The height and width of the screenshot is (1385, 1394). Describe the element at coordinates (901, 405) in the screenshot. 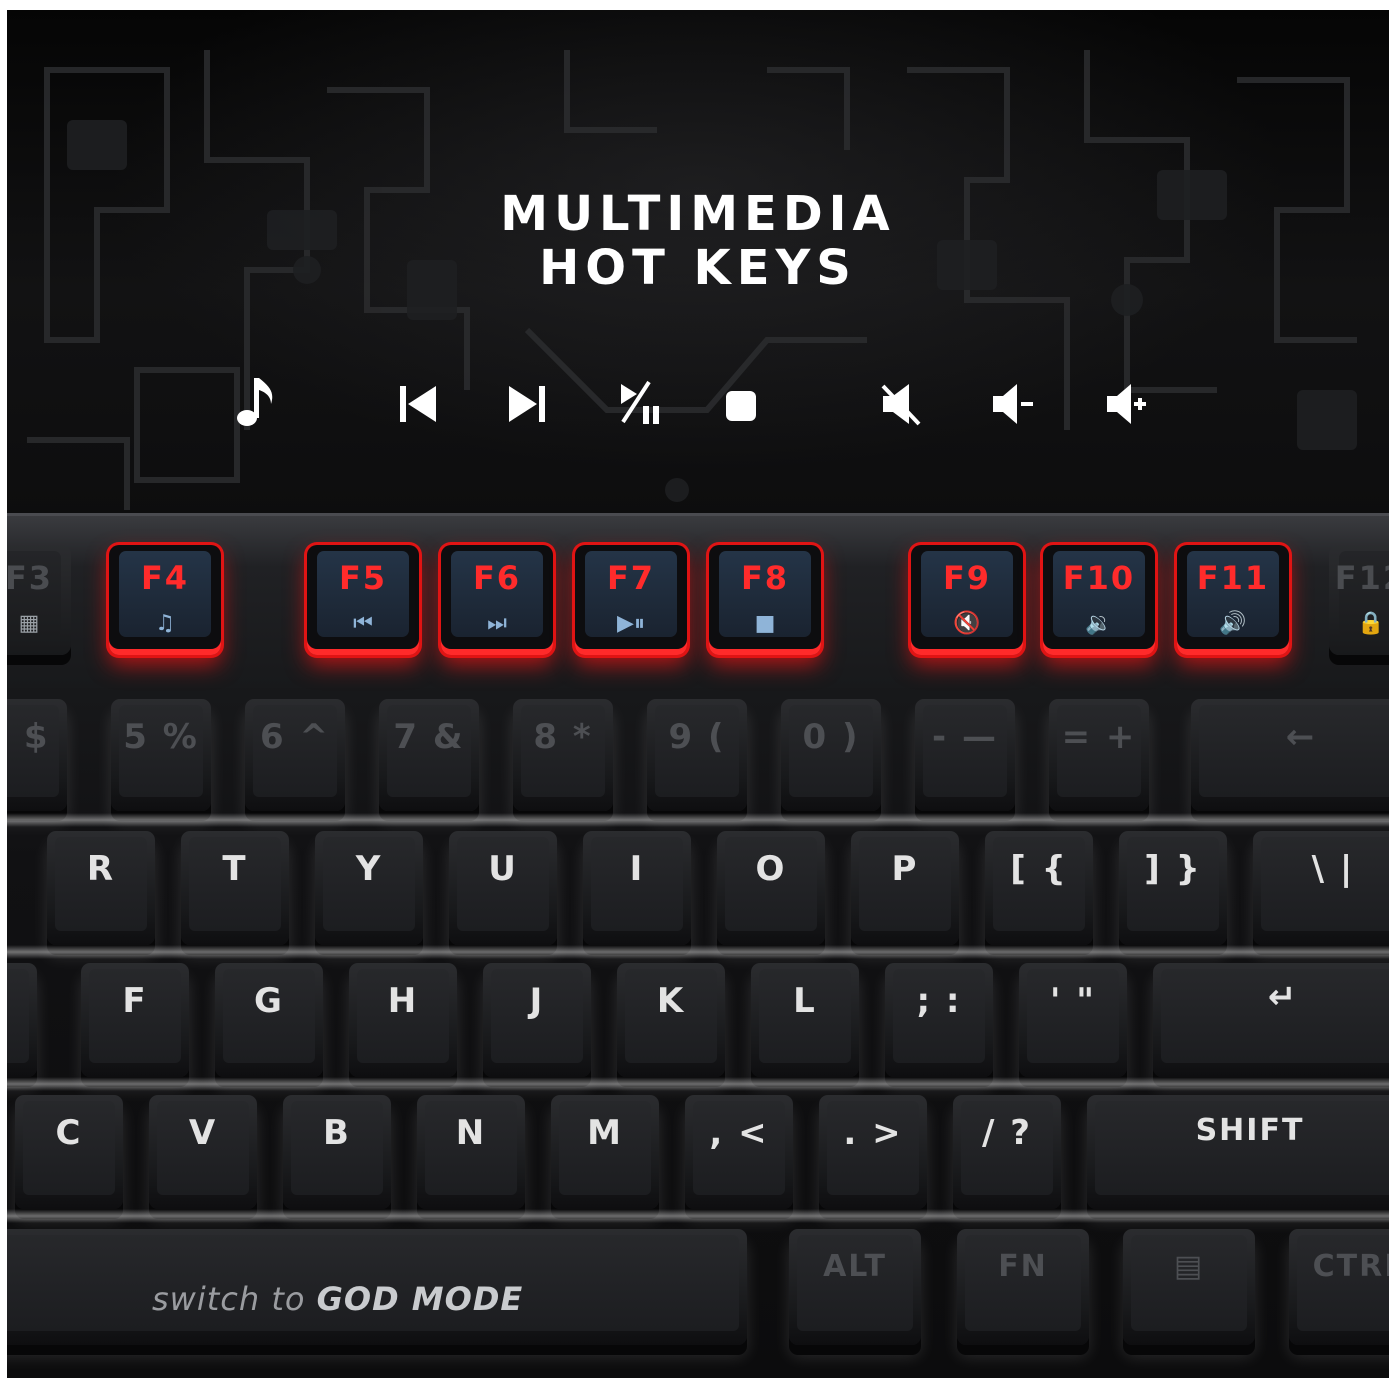

I see `mute-icon` at that location.